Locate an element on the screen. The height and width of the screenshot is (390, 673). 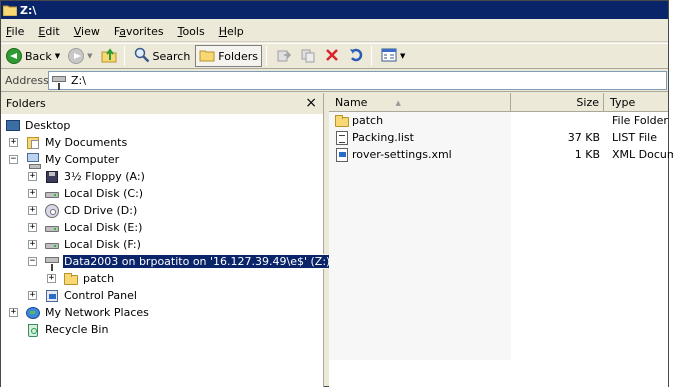
network-drive-icon is located at coordinates (52, 262).